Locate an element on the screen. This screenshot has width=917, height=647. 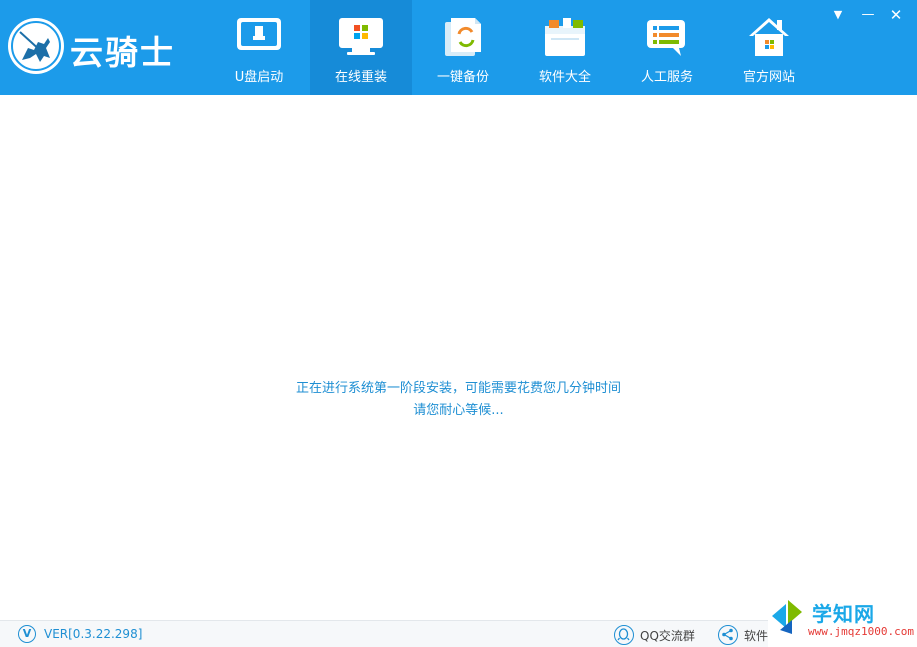
nav-label-one-click-backup: 一键备份 is located at coordinates (462, 77).